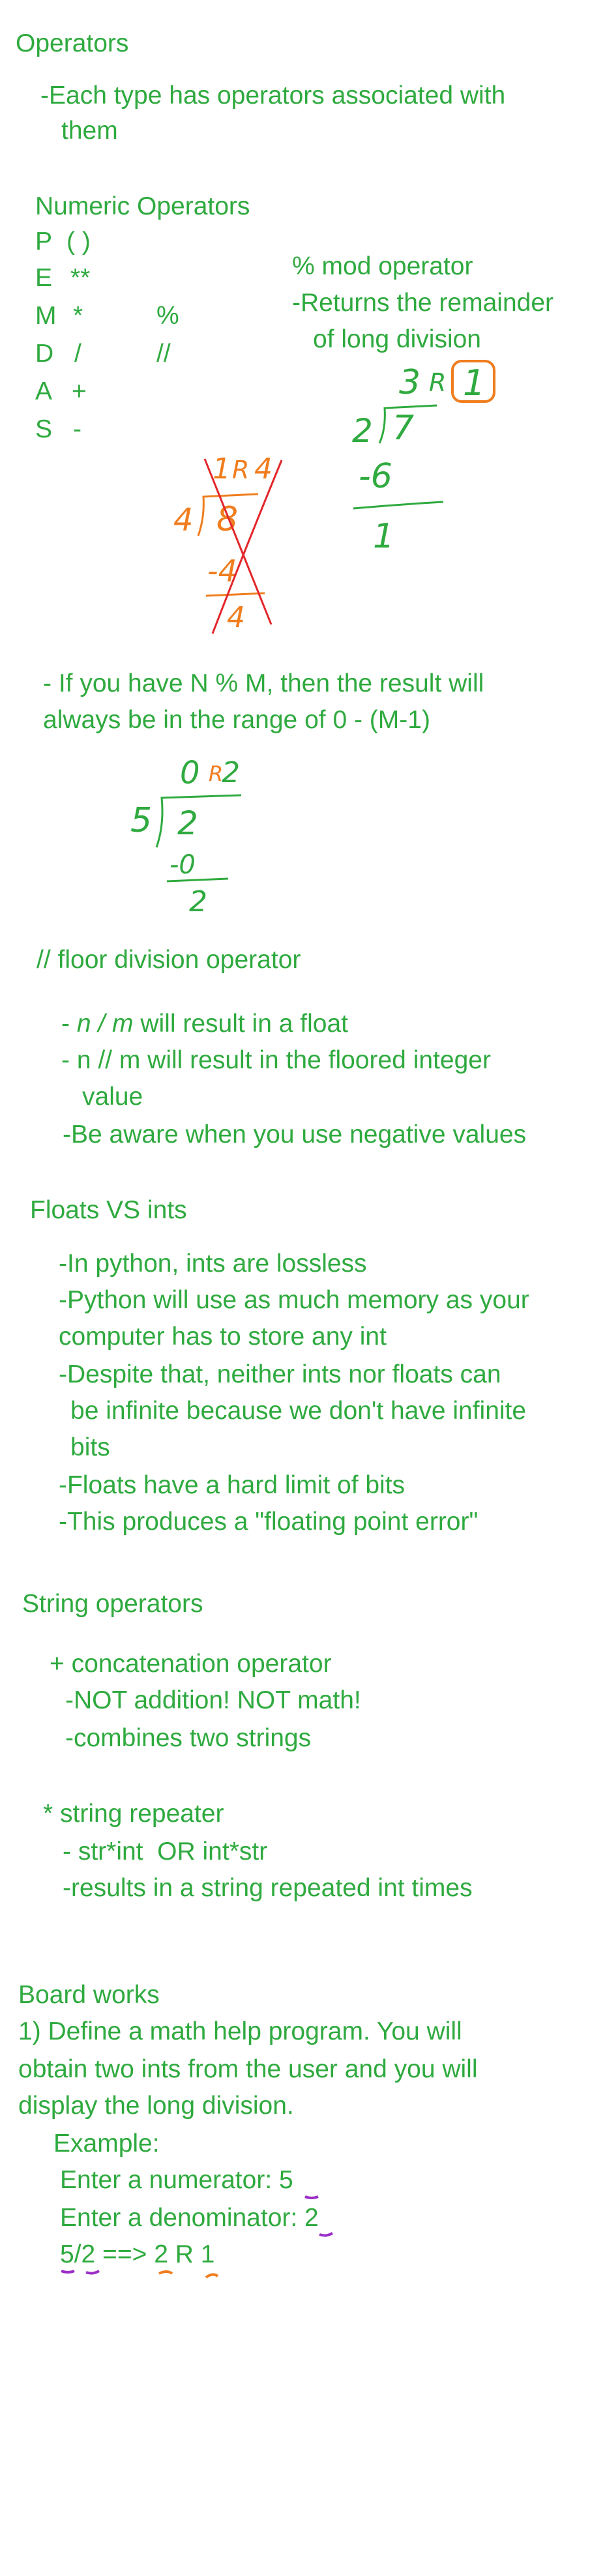 The image size is (605, 2576). What do you see at coordinates (44, 391) in the screenshot?
I see `pemdas-letter-a: A` at bounding box center [44, 391].